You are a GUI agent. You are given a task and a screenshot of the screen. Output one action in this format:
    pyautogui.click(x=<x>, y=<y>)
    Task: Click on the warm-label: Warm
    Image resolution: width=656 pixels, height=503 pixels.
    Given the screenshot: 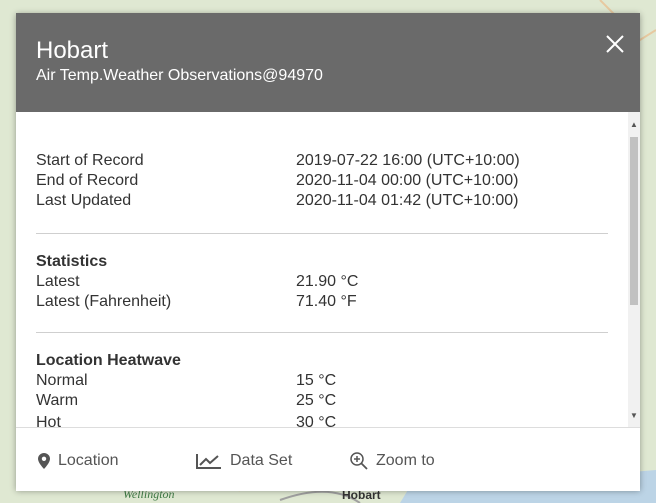 What is the action you would take?
    pyautogui.click(x=57, y=400)
    